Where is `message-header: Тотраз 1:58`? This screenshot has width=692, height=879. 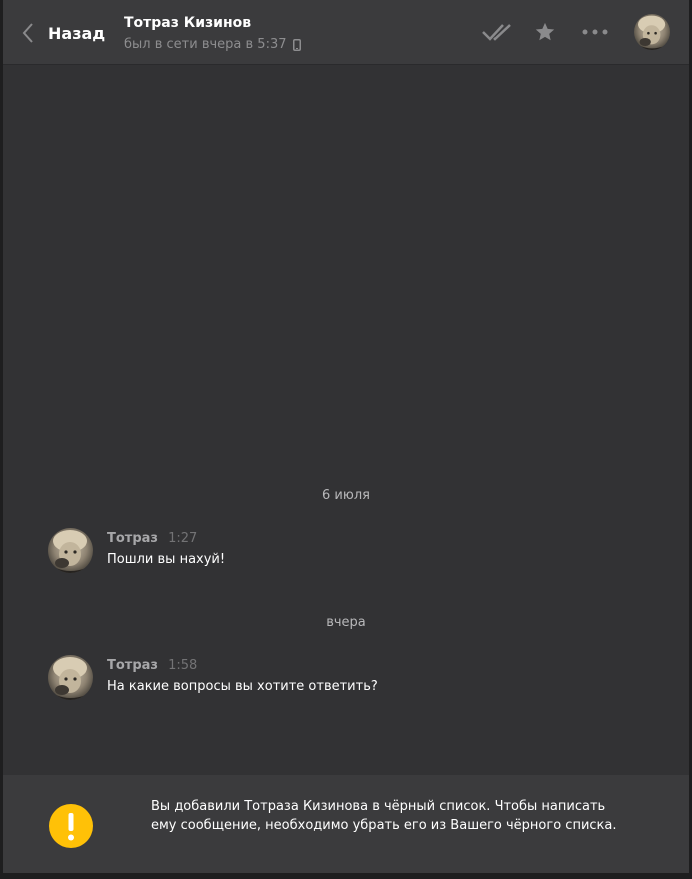
message-header: Тотраз 1:58 is located at coordinates (152, 666).